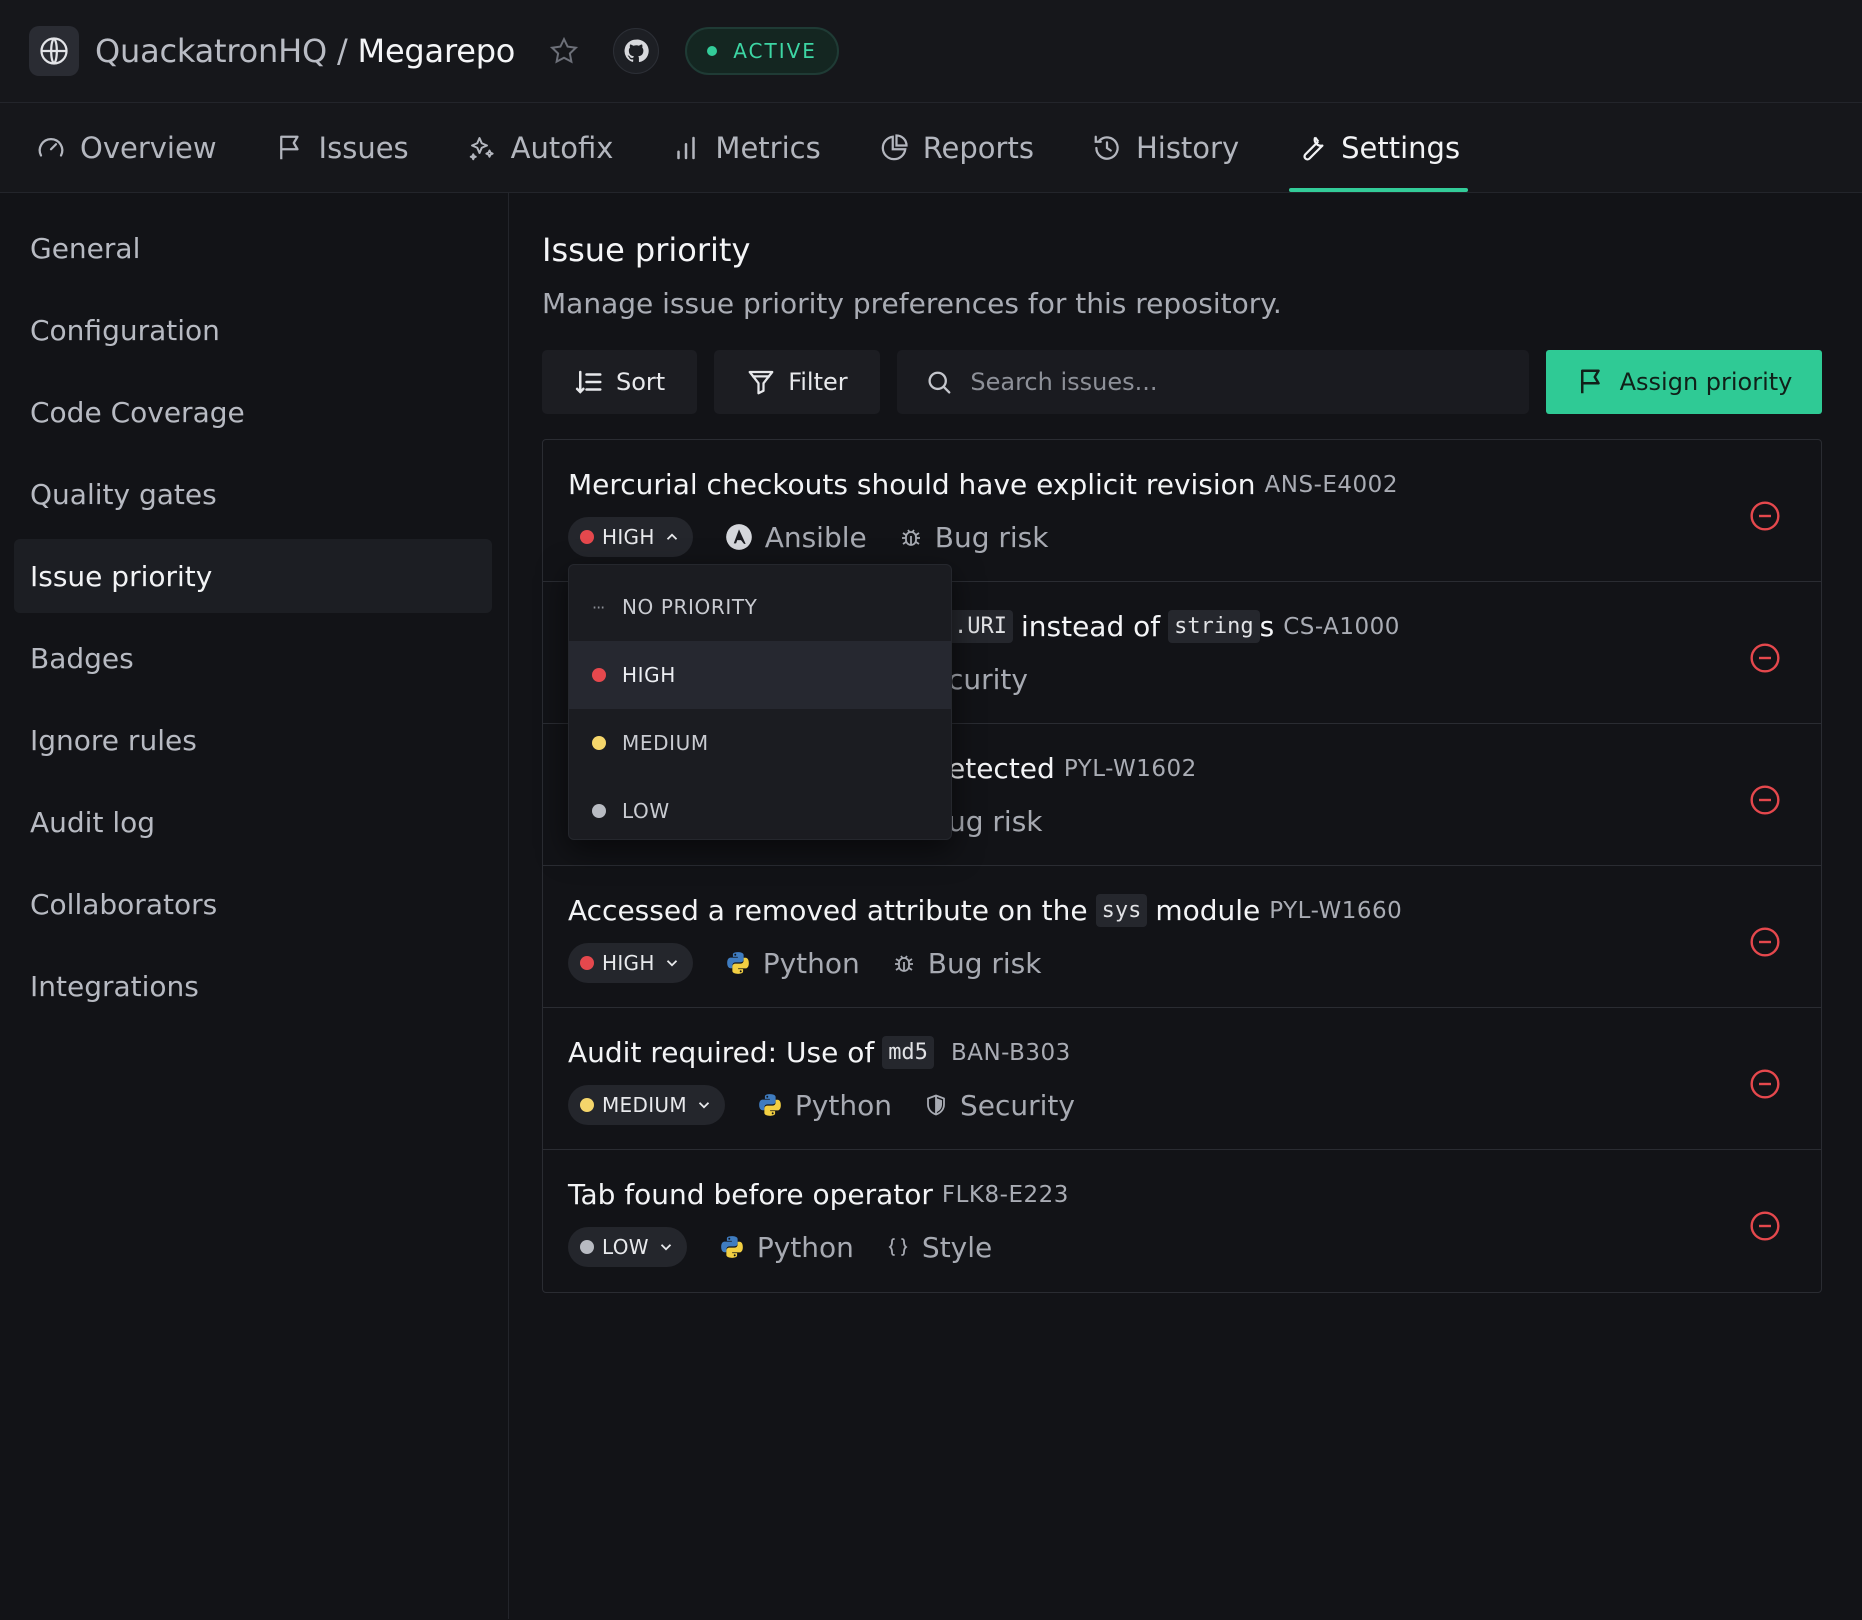 The image size is (1862, 1620). What do you see at coordinates (253, 248) in the screenshot?
I see `sidebar-item-general: General` at bounding box center [253, 248].